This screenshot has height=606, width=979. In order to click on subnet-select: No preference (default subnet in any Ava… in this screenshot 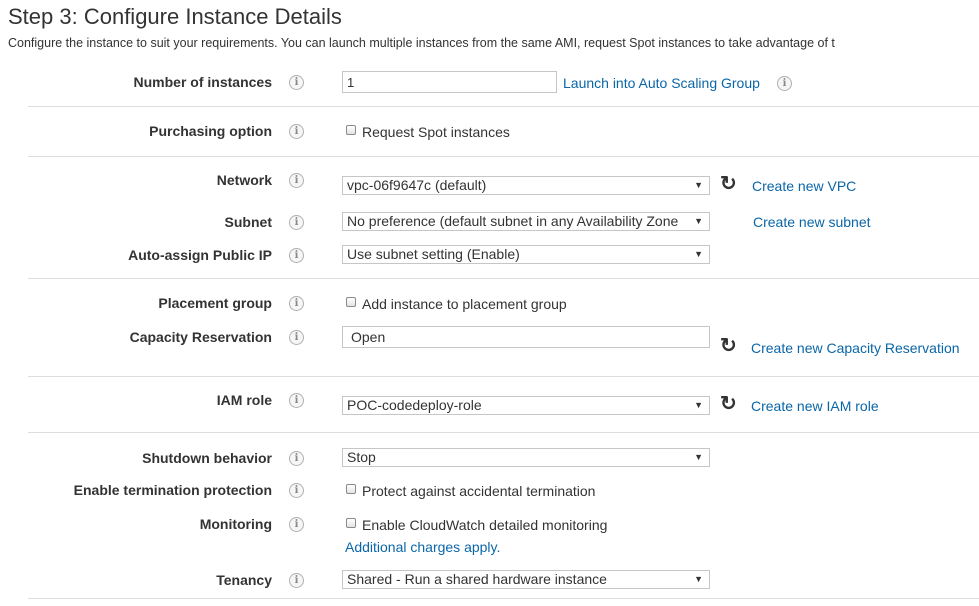, I will do `click(526, 221)`.